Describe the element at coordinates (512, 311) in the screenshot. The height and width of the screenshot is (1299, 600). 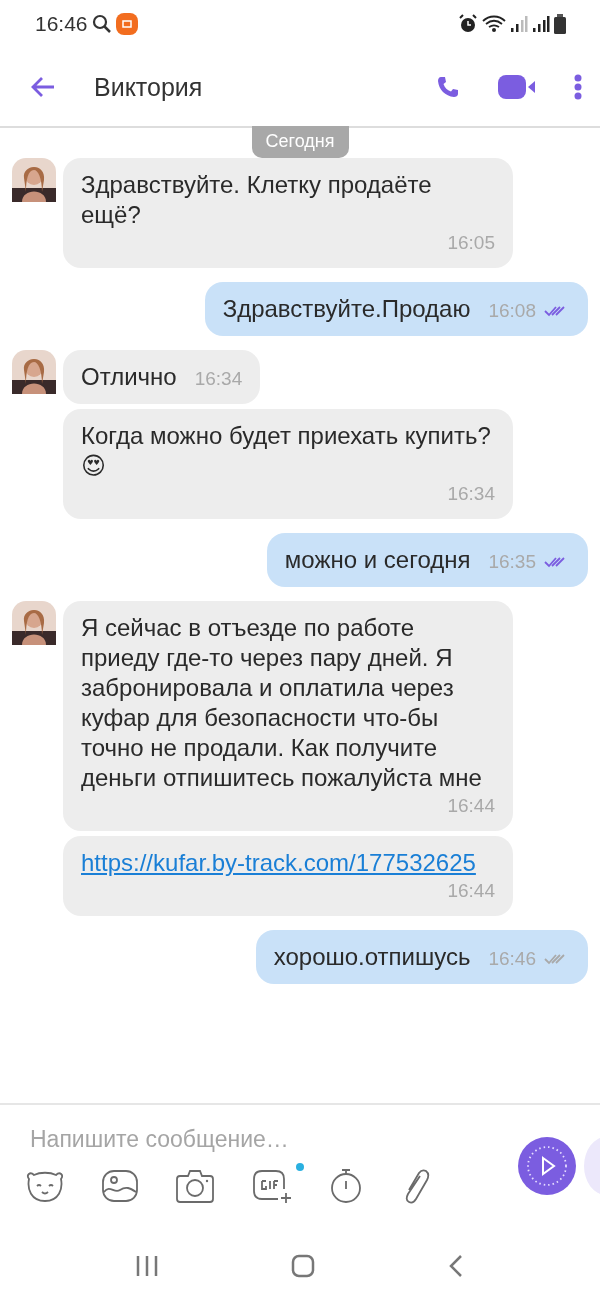
I see `message-time: 16:08` at that location.